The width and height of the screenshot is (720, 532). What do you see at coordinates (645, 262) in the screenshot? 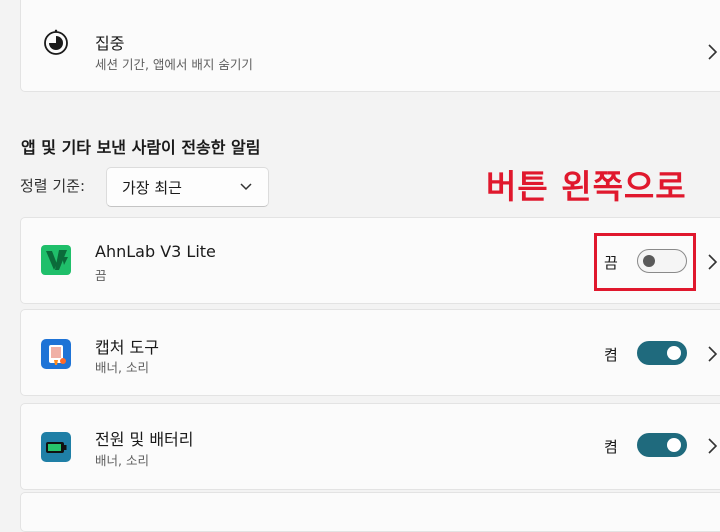
I see `highlight-box` at bounding box center [645, 262].